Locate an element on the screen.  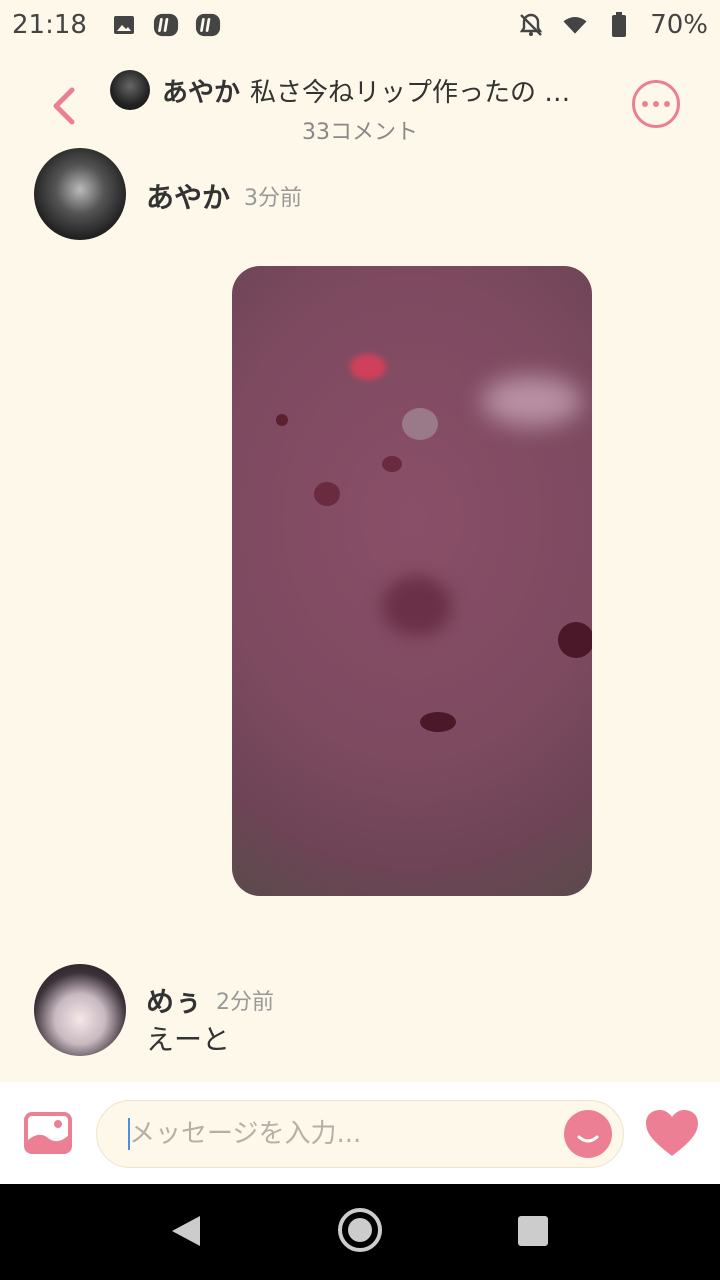
status-time: 21:18 is located at coordinates (49, 25).